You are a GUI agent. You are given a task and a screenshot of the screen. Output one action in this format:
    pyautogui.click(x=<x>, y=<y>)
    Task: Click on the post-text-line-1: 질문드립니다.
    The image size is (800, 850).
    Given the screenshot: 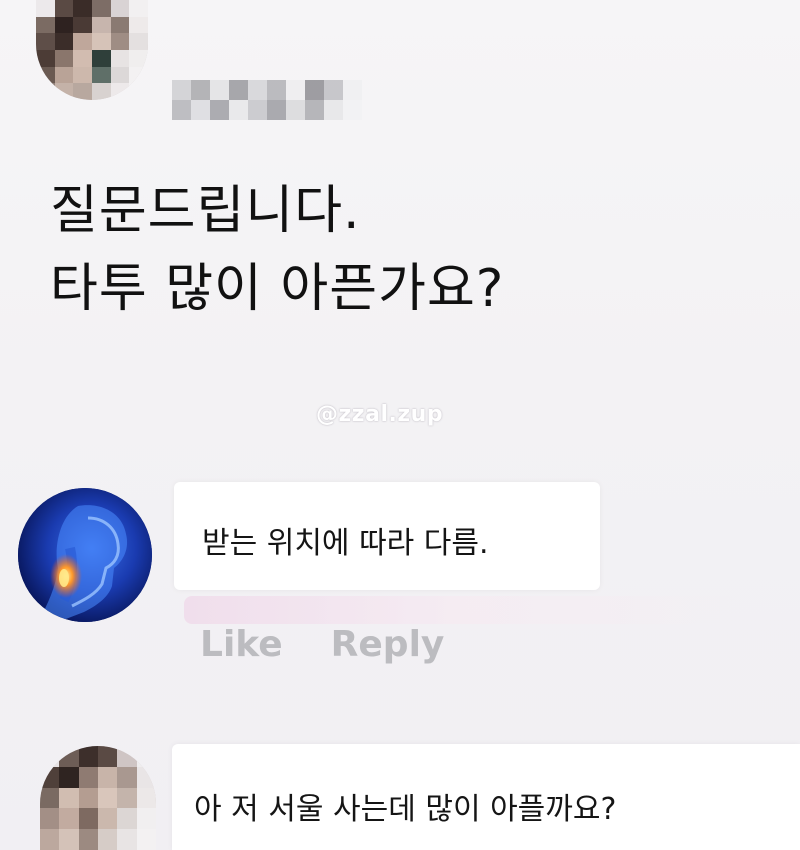 What is the action you would take?
    pyautogui.click(x=205, y=211)
    